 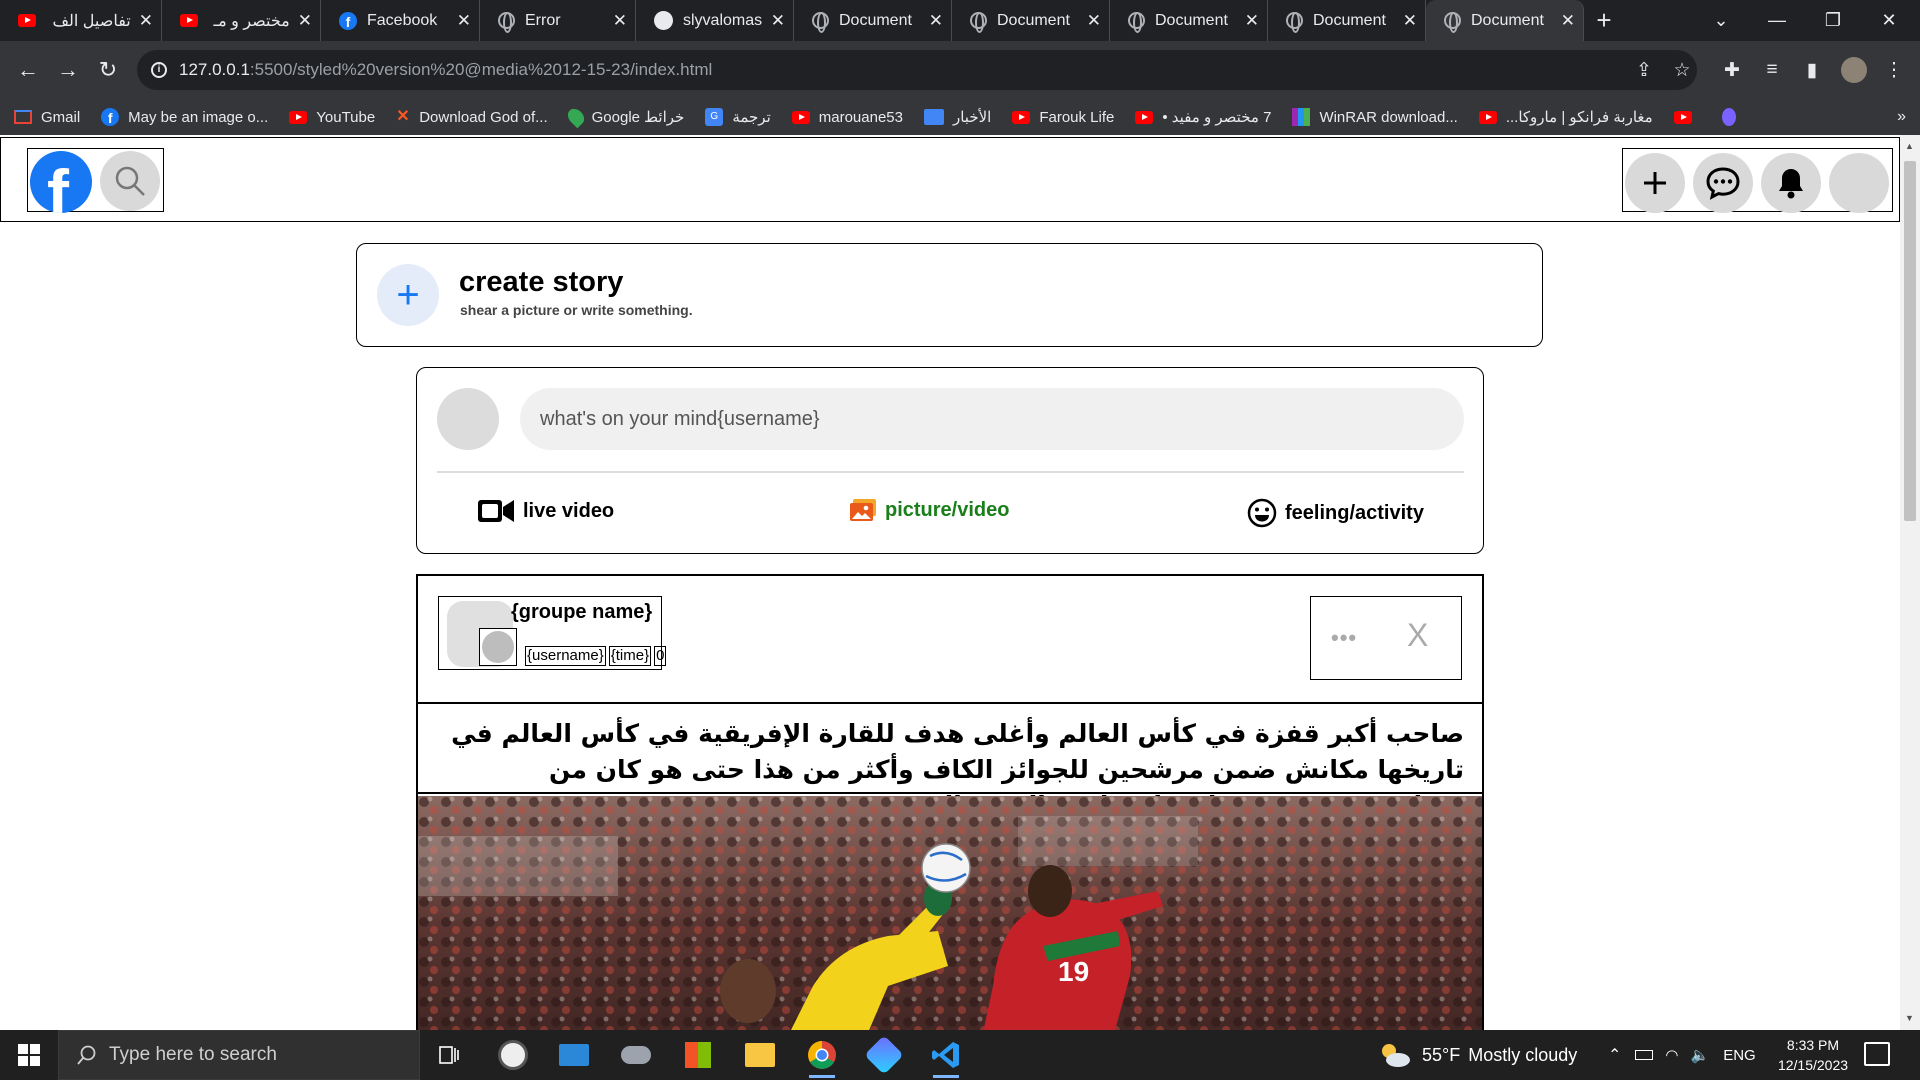 I want to click on taskbar-chrome, so click(x=822, y=1055).